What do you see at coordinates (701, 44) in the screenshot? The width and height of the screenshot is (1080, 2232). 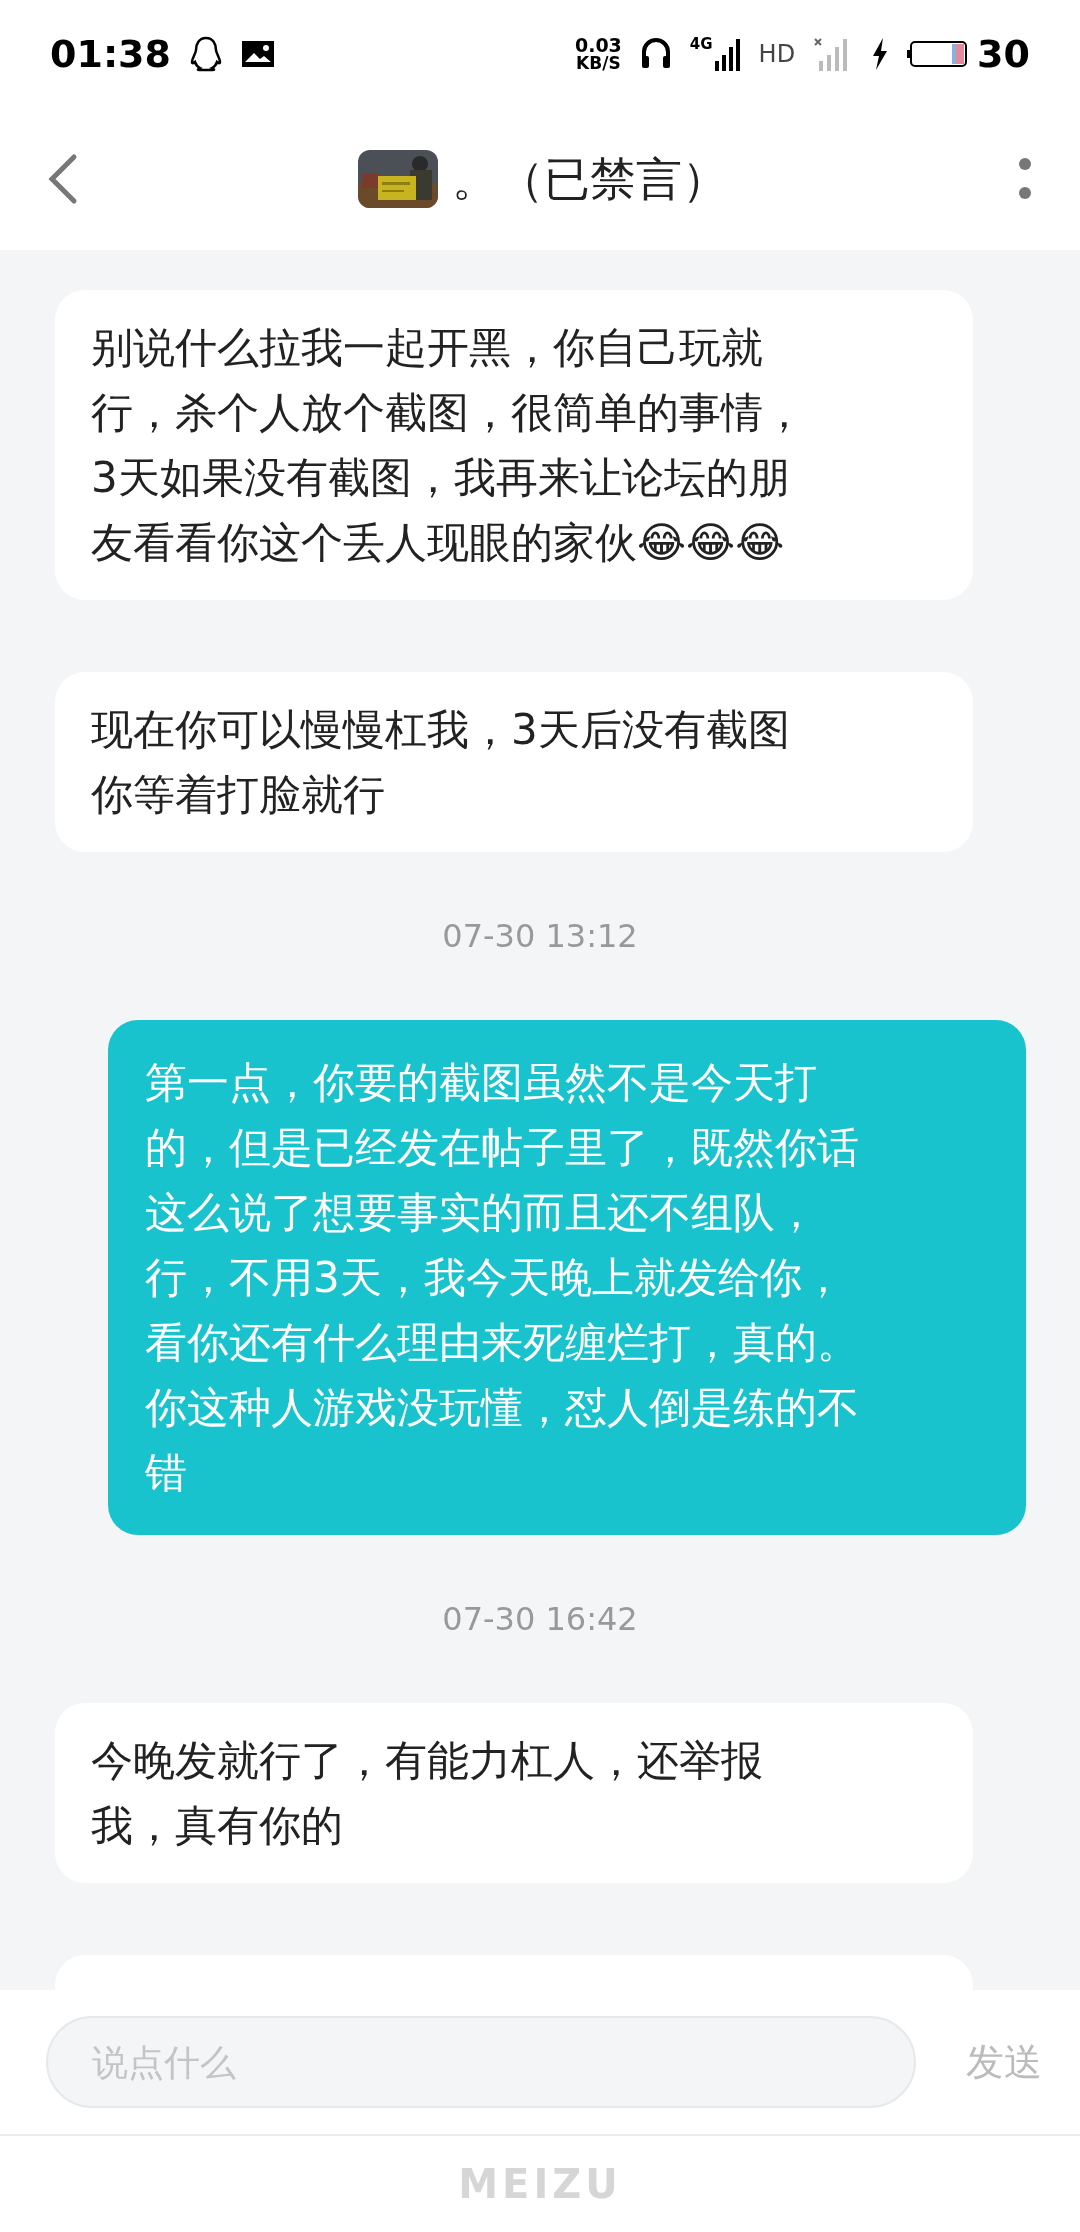 I see `network-type: 4G` at bounding box center [701, 44].